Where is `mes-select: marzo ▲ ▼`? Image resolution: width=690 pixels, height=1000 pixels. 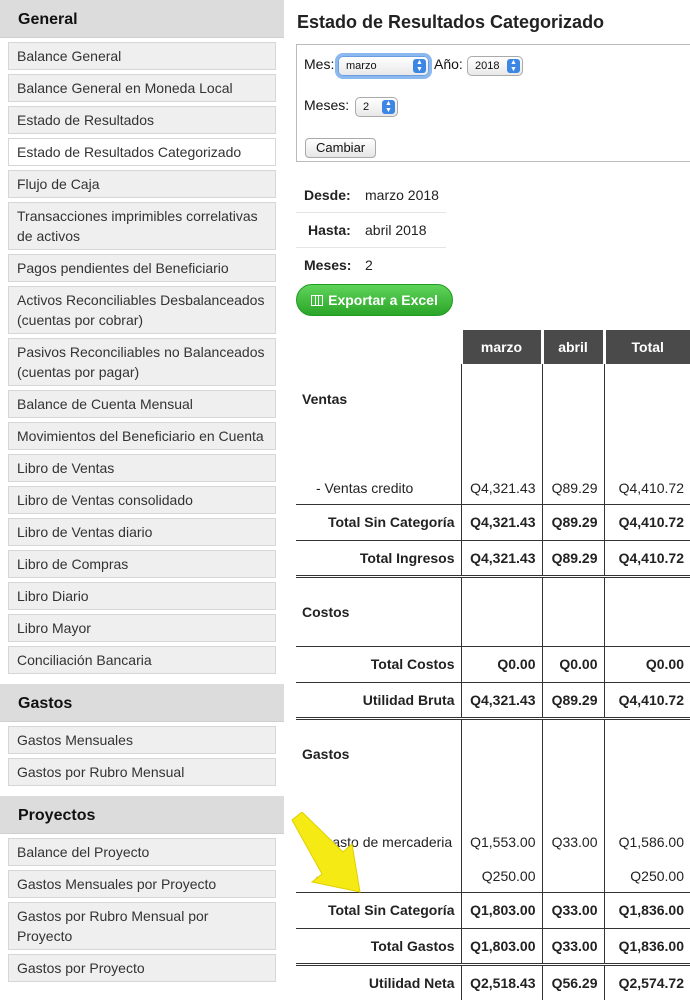 mes-select: marzo ▲ ▼ is located at coordinates (383, 66).